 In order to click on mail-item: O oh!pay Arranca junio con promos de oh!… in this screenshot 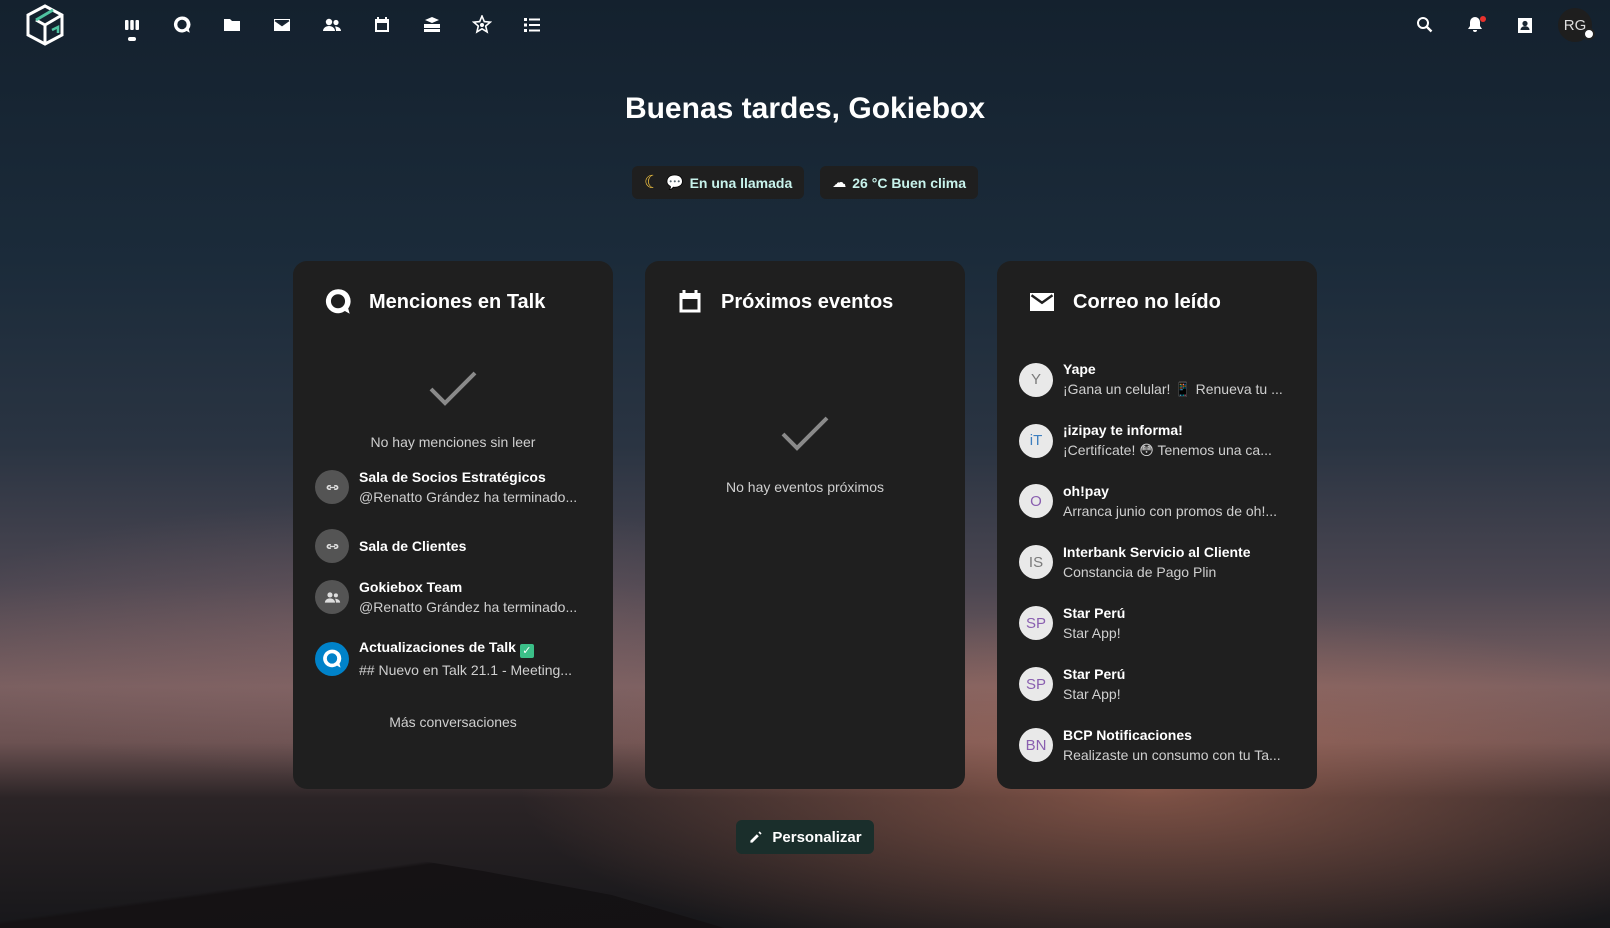, I will do `click(1159, 501)`.